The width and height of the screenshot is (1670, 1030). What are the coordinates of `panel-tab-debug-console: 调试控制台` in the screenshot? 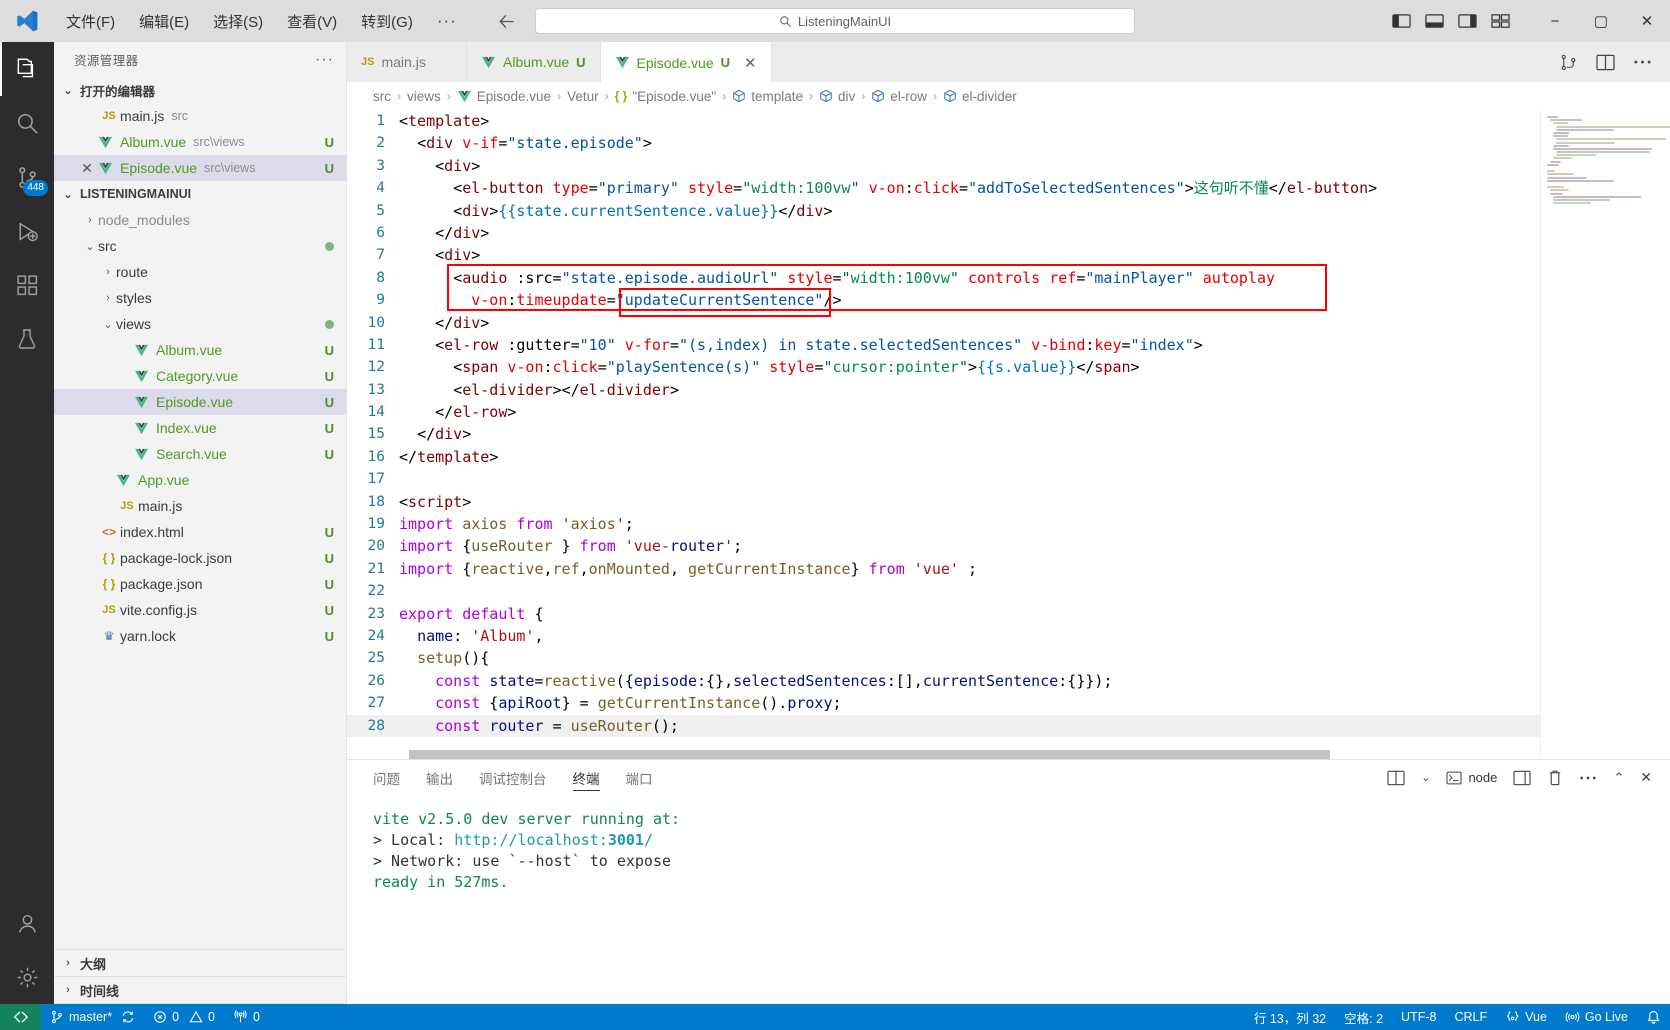 It's located at (513, 777).